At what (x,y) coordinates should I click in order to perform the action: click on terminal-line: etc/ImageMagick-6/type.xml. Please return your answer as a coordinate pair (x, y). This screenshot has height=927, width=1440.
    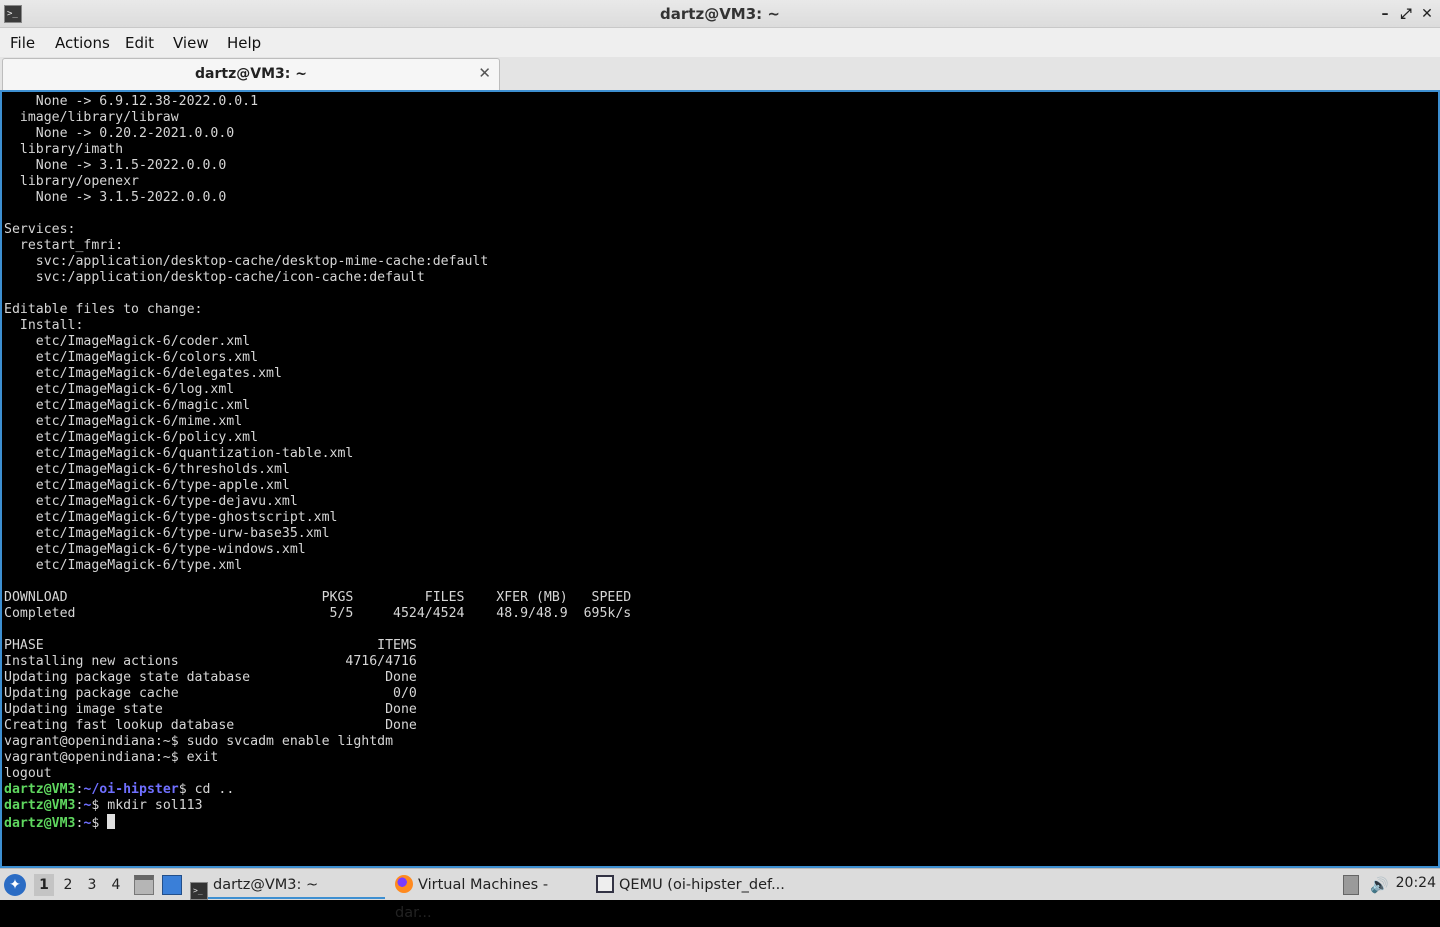
    Looking at the image, I should click on (123, 565).